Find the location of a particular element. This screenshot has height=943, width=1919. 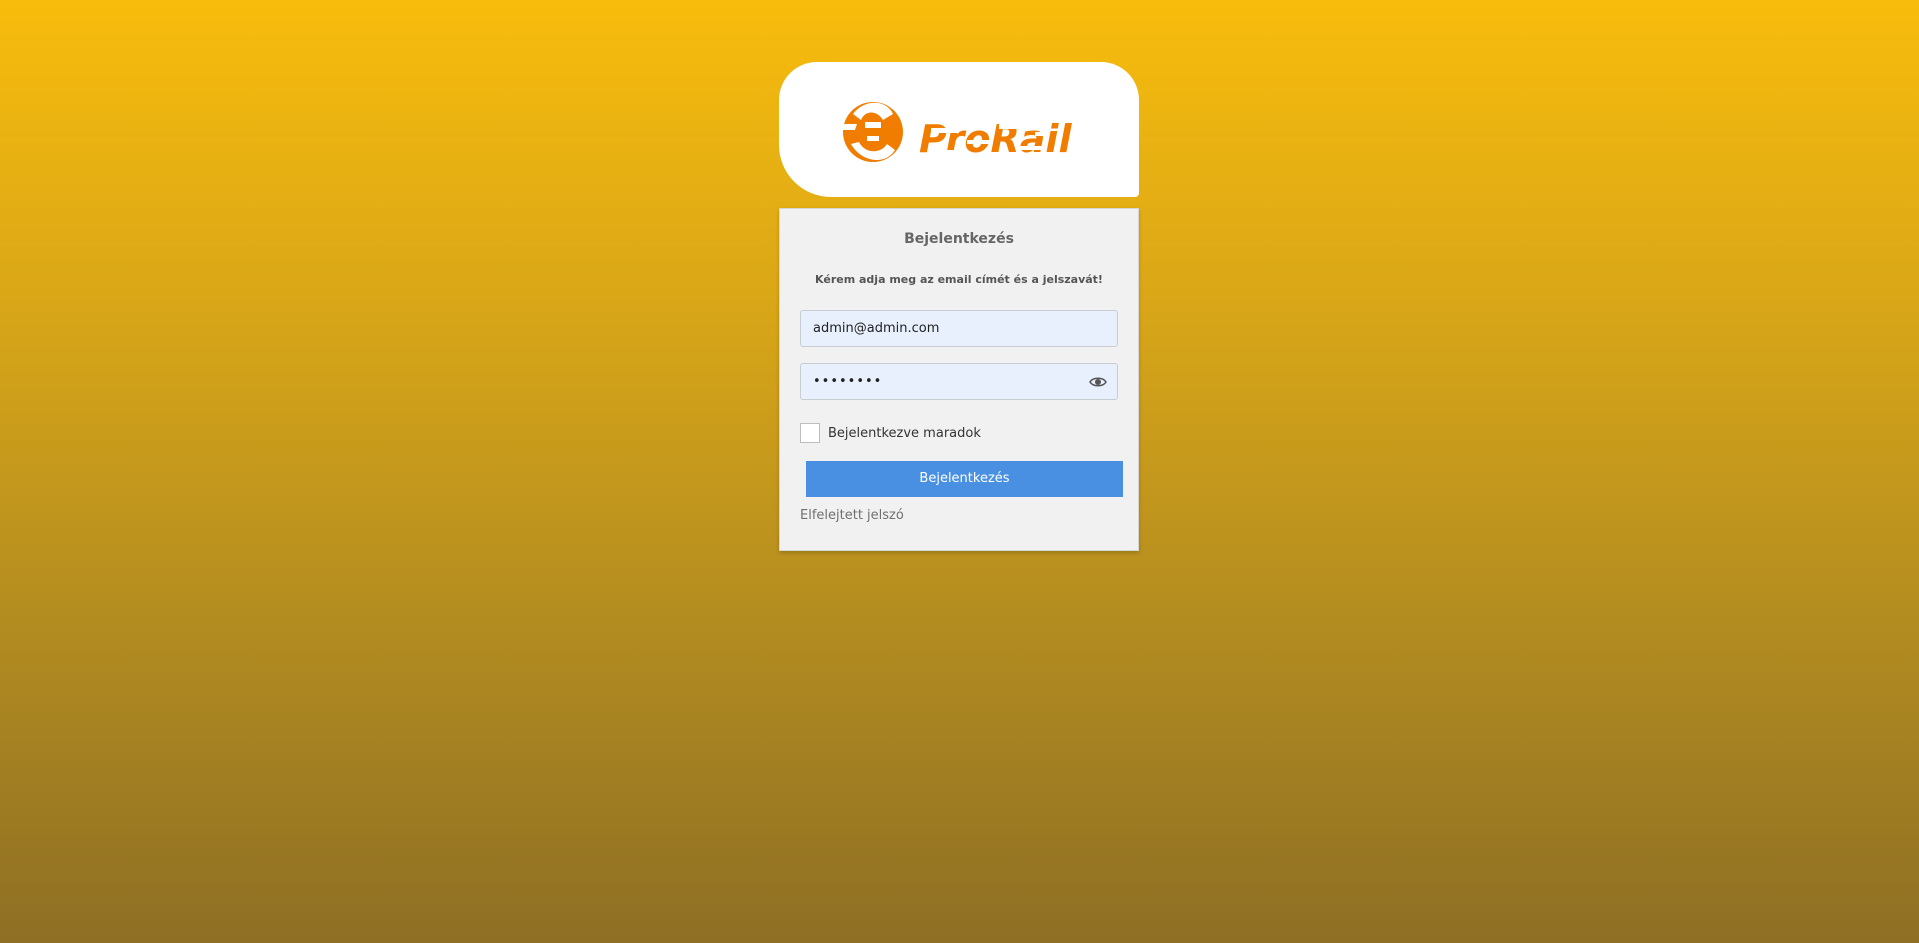

password-field-container is located at coordinates (959, 381).